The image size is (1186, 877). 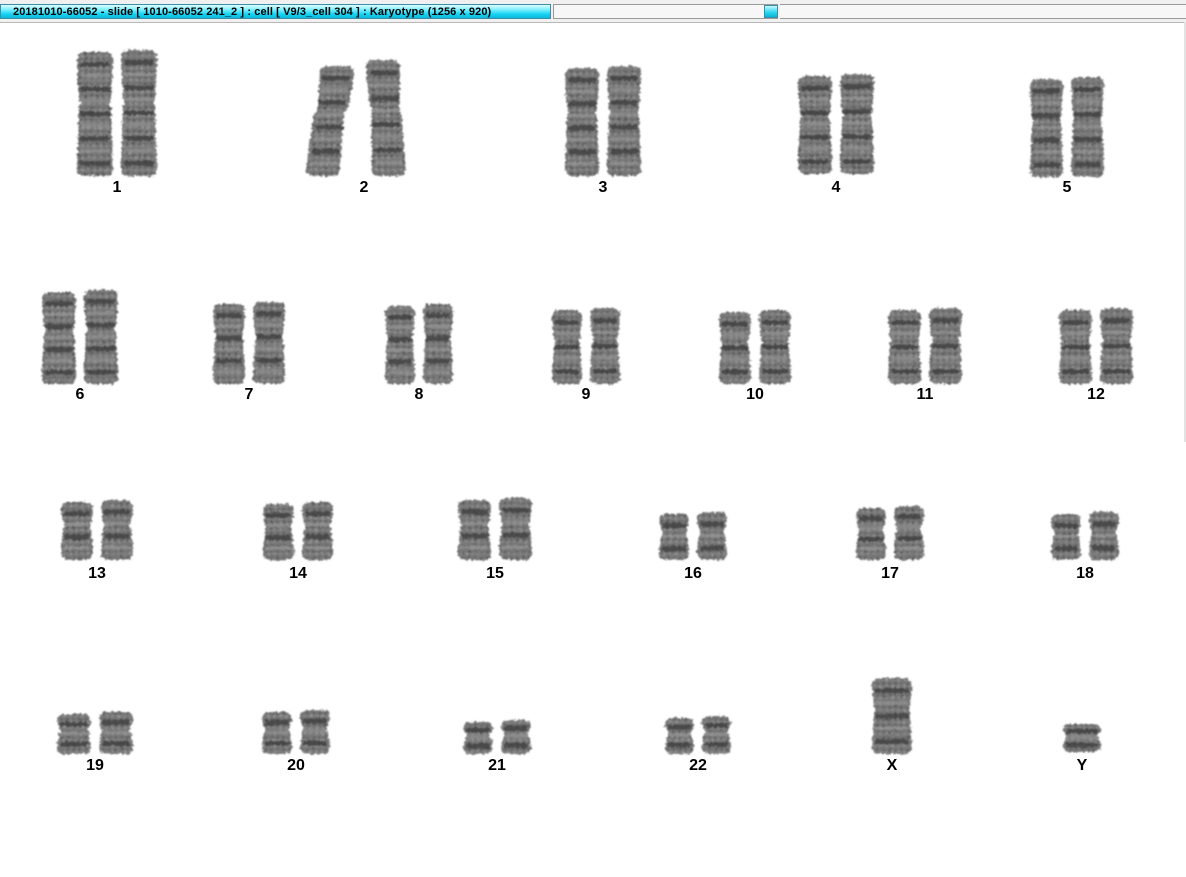 I want to click on chromosome-pair-9: 9, so click(x=586, y=355).